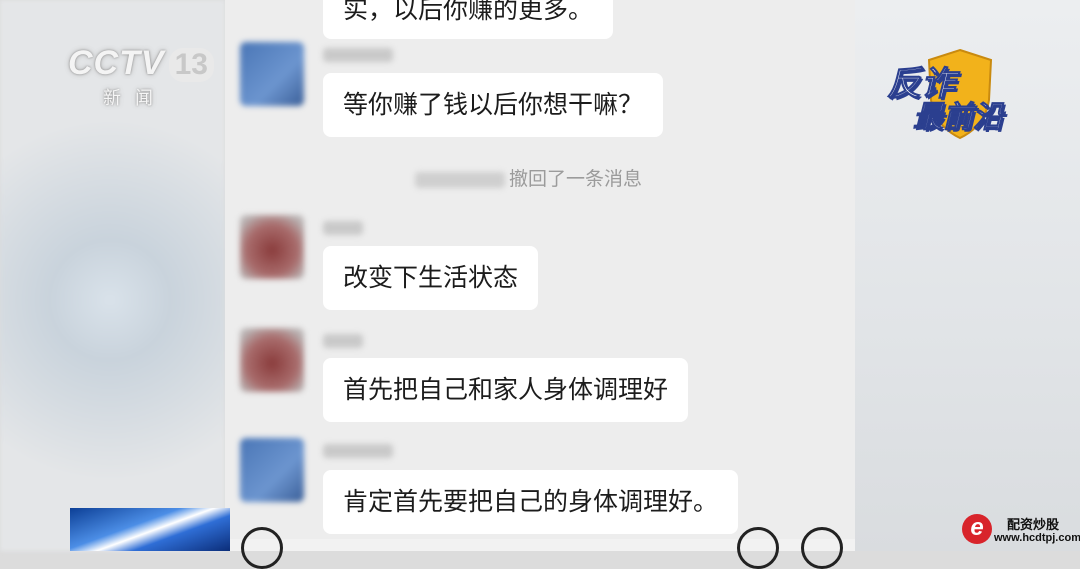 Image resolution: width=1080 pixels, height=569 pixels. Describe the element at coordinates (262, 548) in the screenshot. I see `voice-button` at that location.